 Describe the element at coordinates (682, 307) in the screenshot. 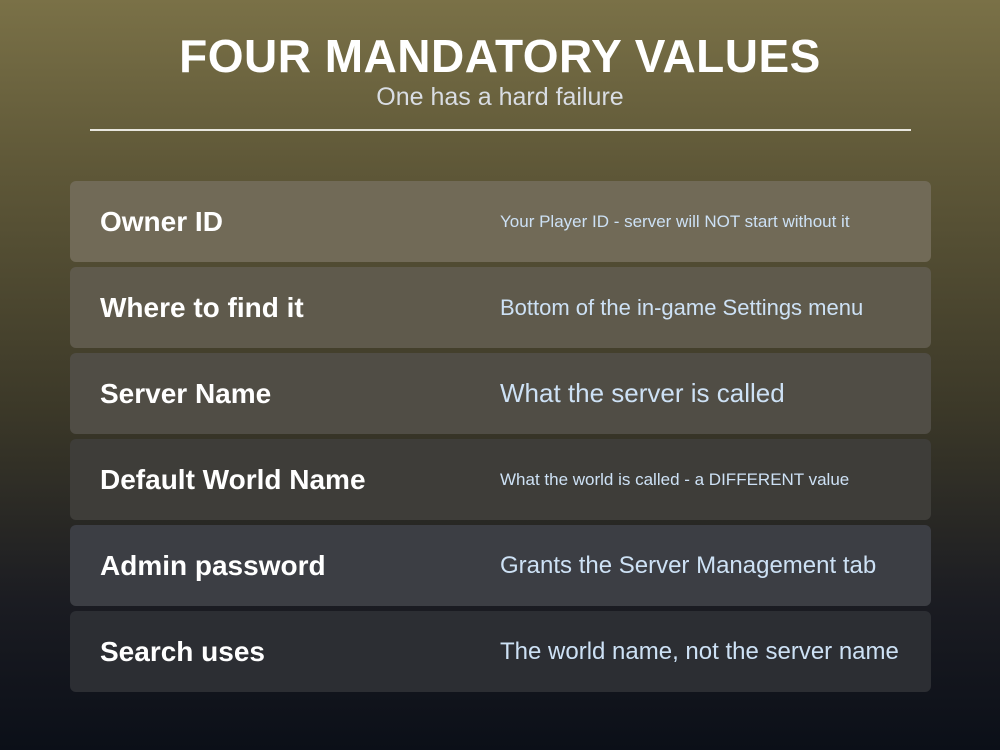

I see `row-value: Bottom of the in-game Settings menu` at that location.